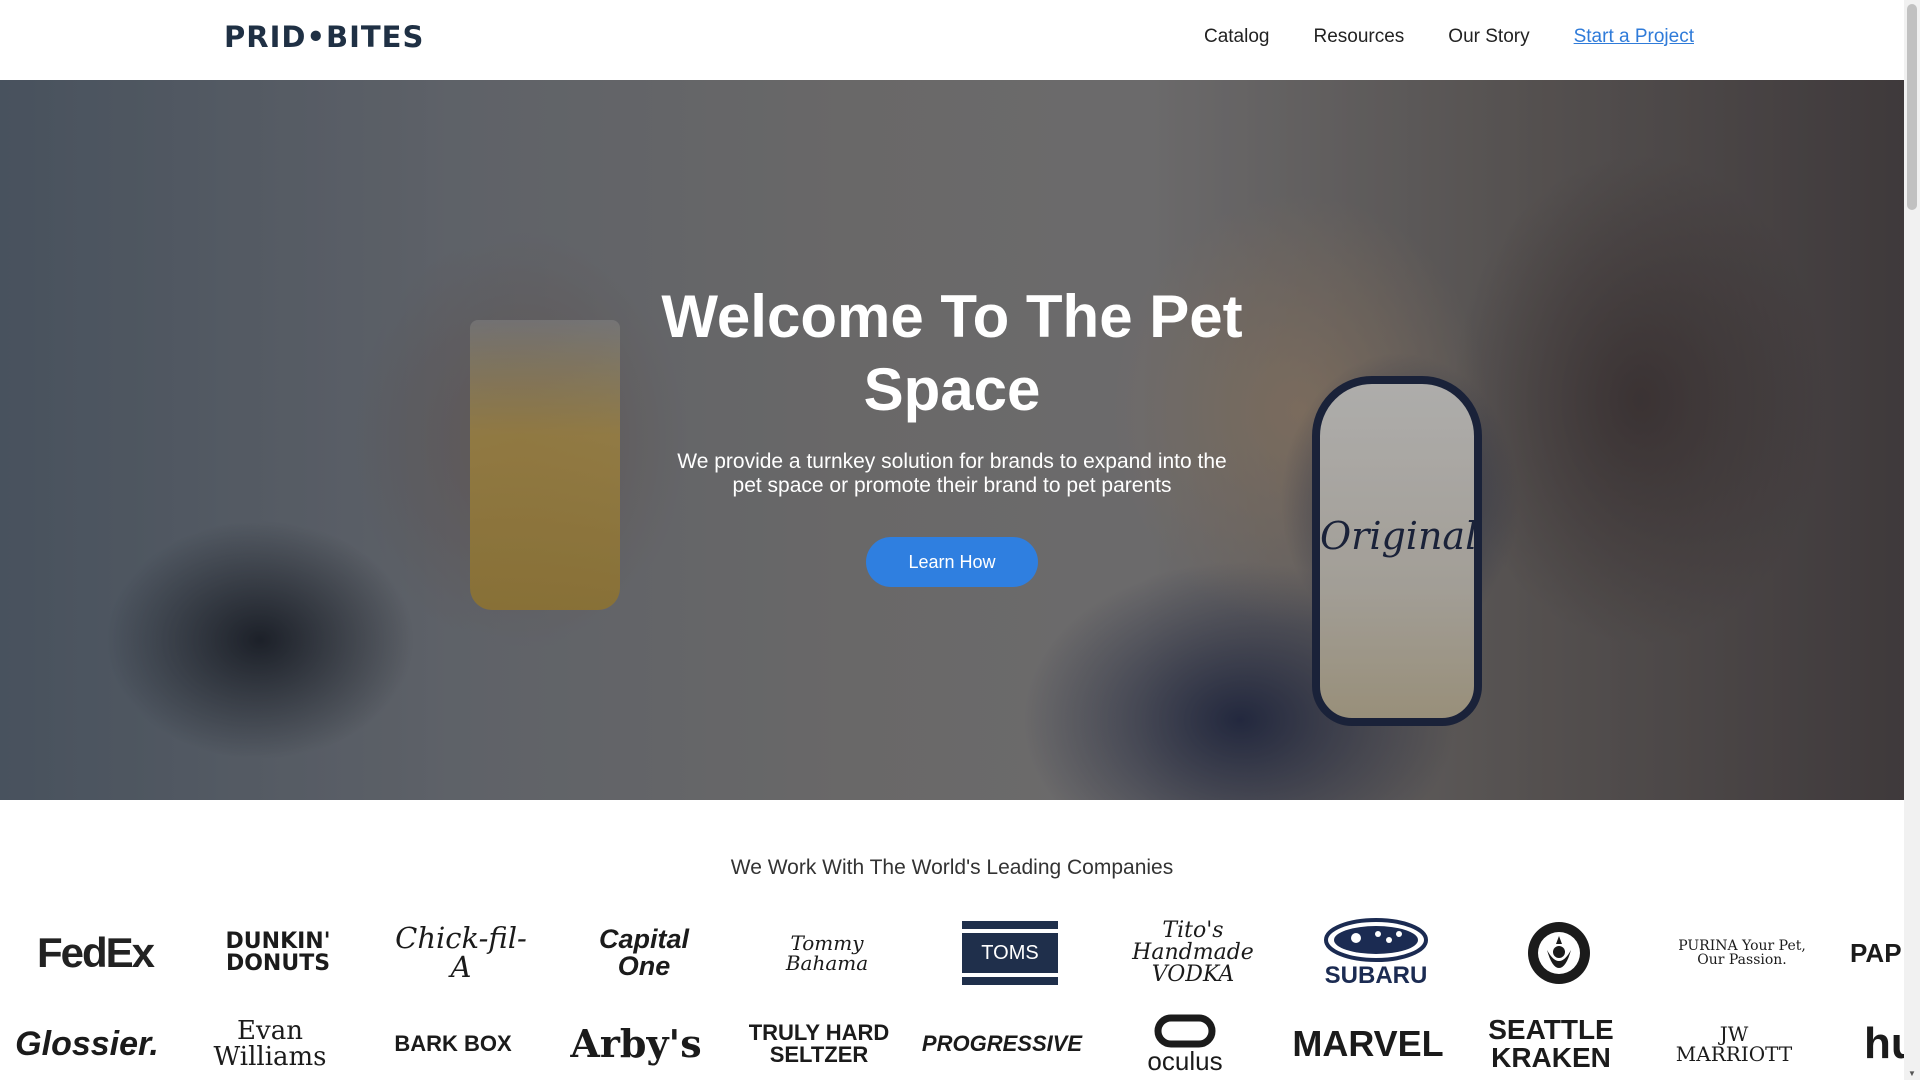  Describe the element at coordinates (952, 562) in the screenshot. I see `learn-how-button: Learn How` at that location.